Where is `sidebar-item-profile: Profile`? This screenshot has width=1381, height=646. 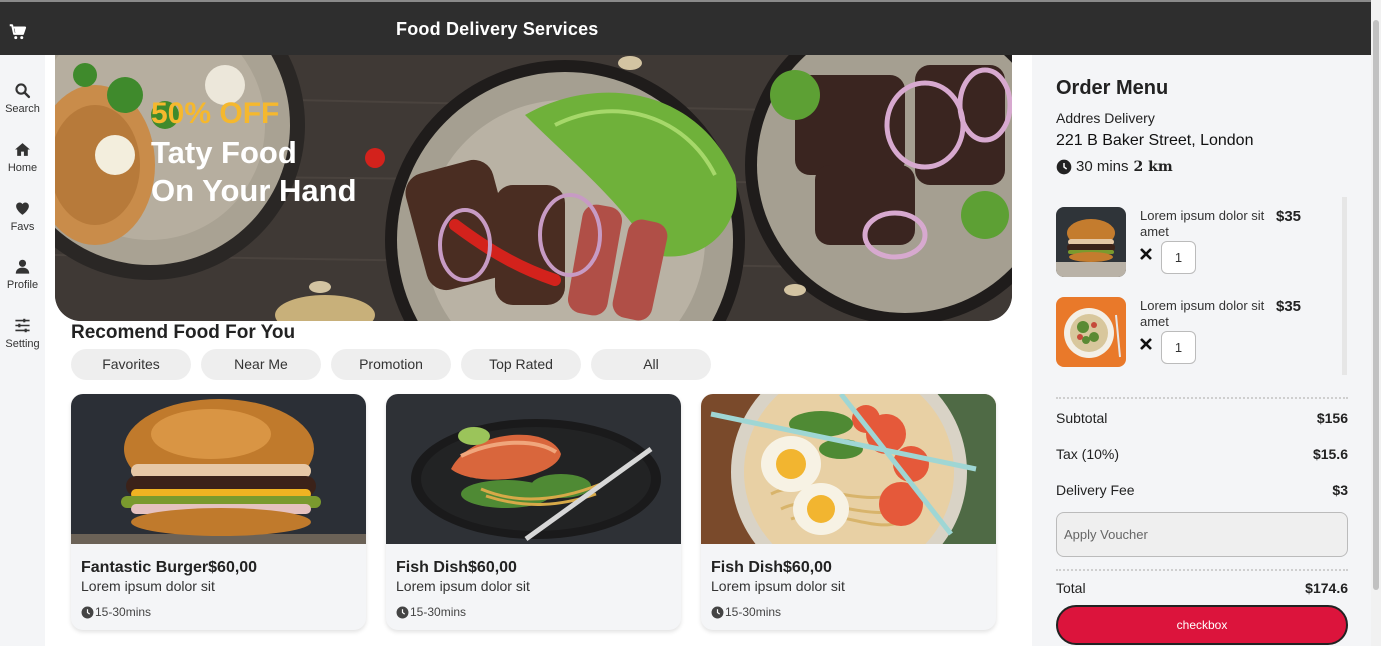 sidebar-item-profile: Profile is located at coordinates (22, 274).